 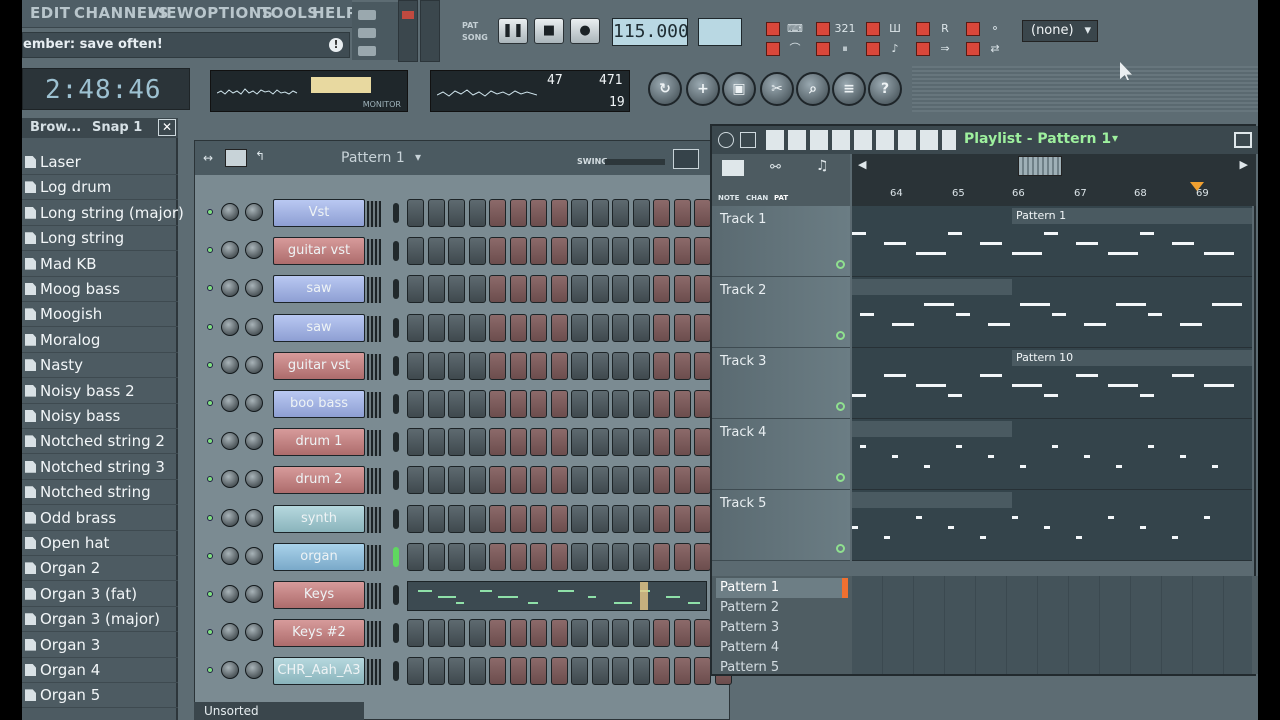 What do you see at coordinates (309, 91) in the screenshot?
I see `wave-monitor: MONITOR` at bounding box center [309, 91].